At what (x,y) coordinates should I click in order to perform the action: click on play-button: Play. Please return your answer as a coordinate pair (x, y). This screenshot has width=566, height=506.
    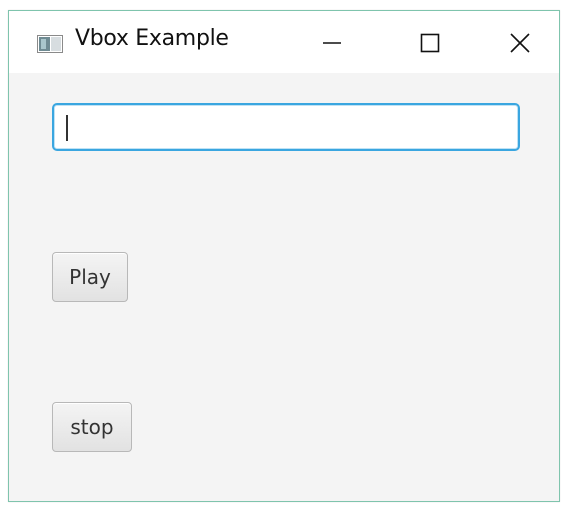
    Looking at the image, I should click on (90, 277).